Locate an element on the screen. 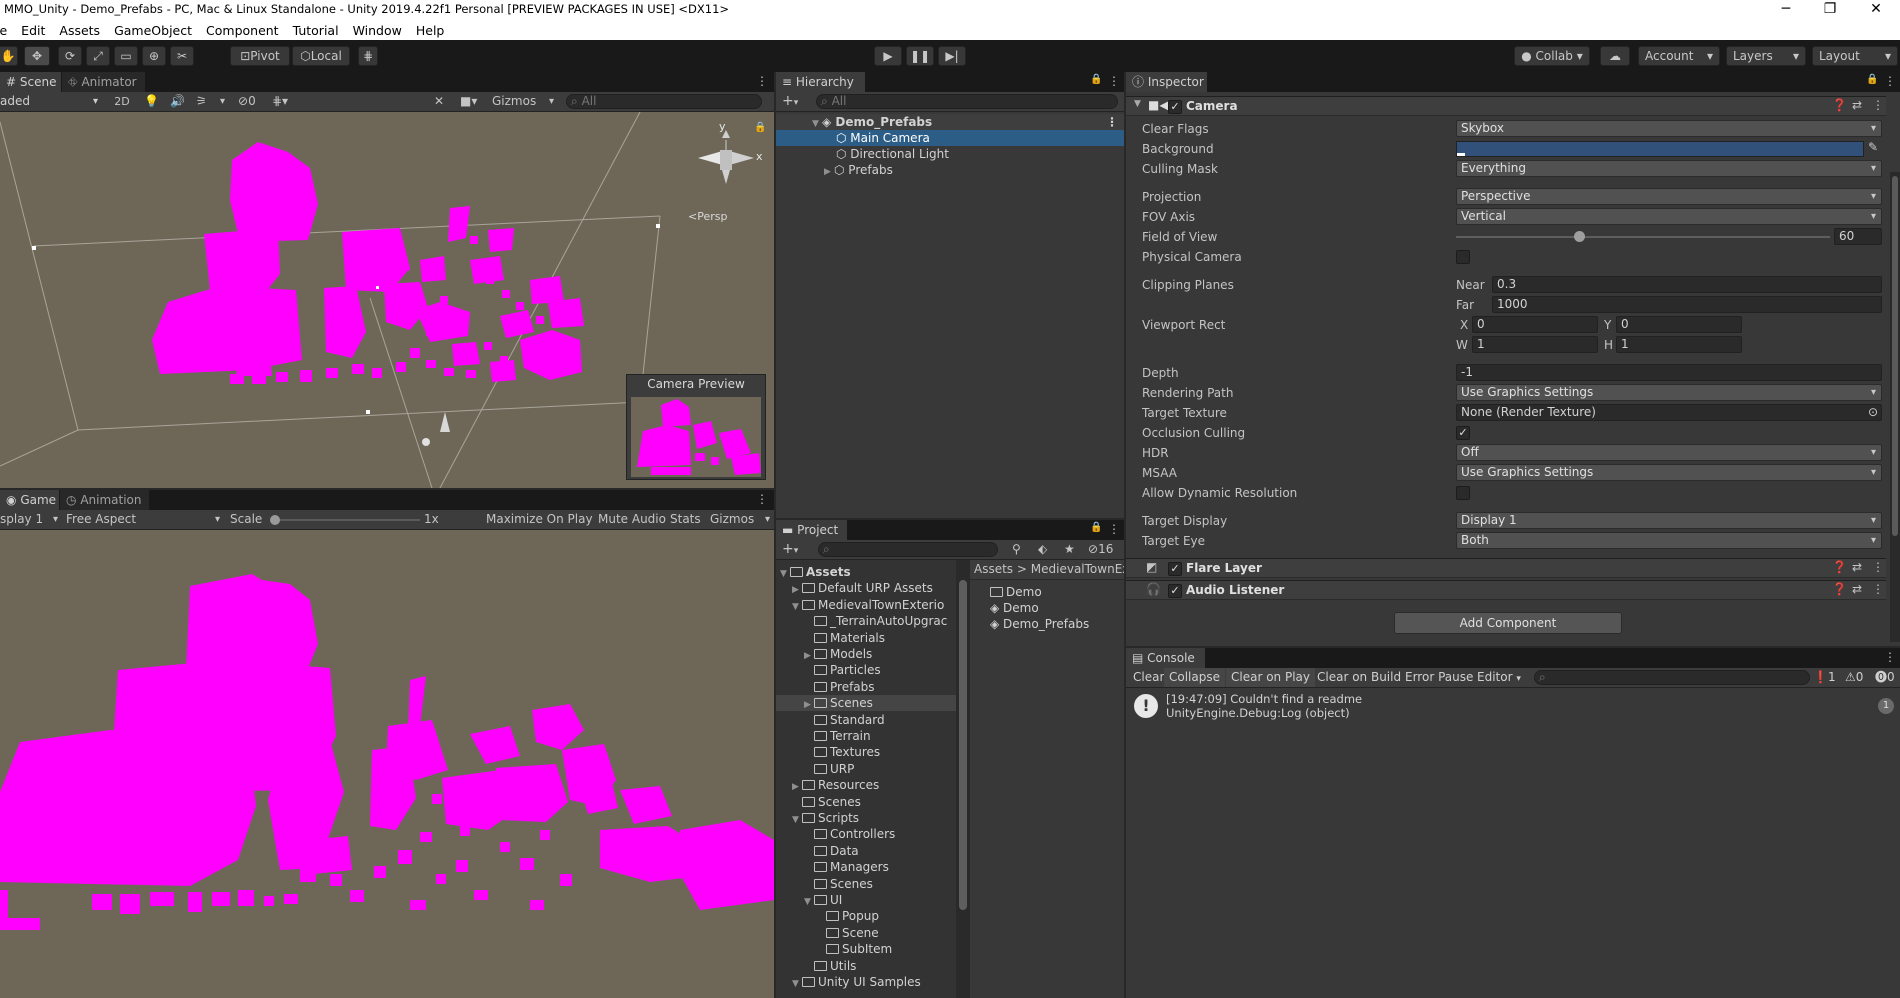  flare-layer-header: ◩ ✓ Flare Layer ❓ ⇄ ⋮ is located at coordinates (1506, 568).